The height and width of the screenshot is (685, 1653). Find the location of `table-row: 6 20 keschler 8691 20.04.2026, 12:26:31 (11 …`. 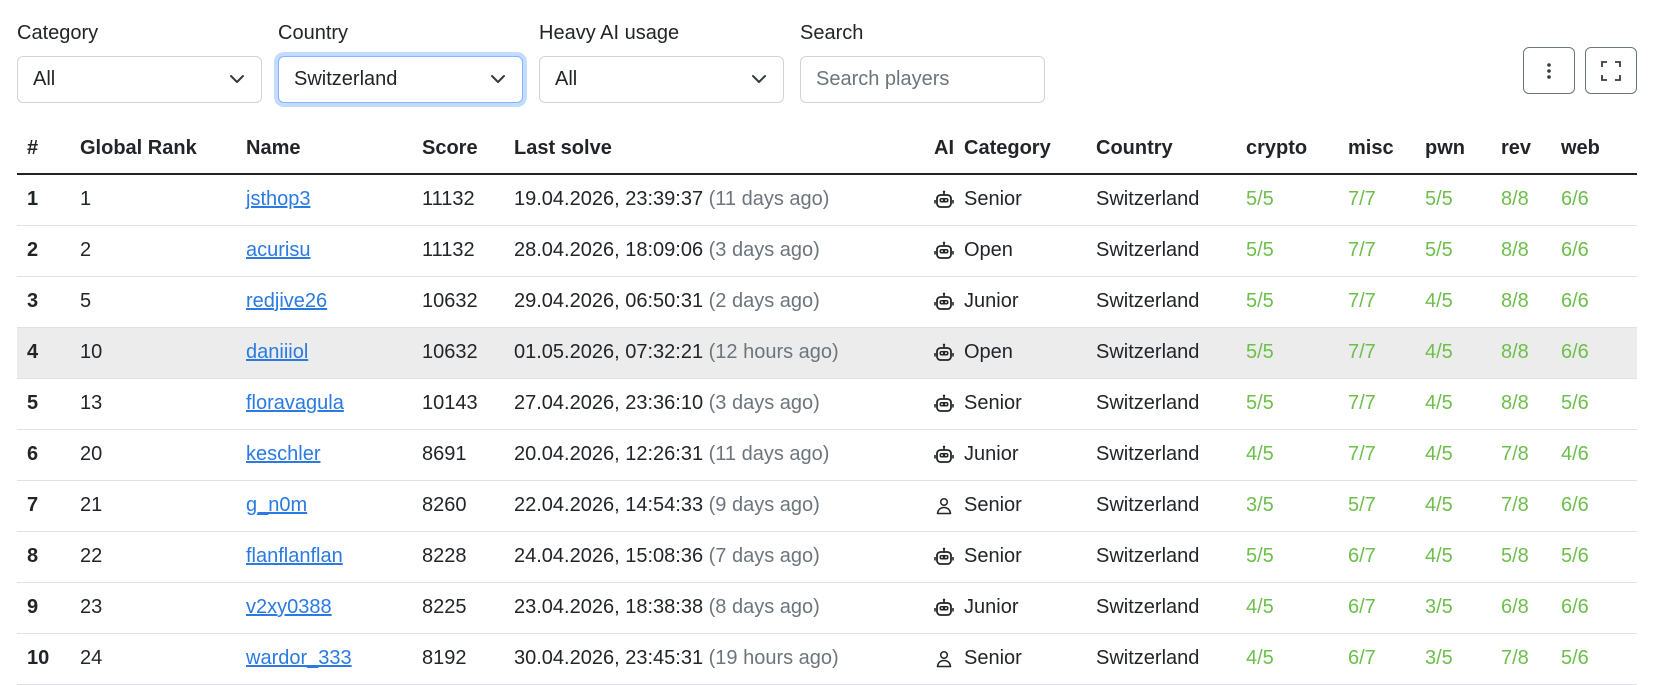

table-row: 6 20 keschler 8691 20.04.2026, 12:26:31 (11 … is located at coordinates (827, 455).